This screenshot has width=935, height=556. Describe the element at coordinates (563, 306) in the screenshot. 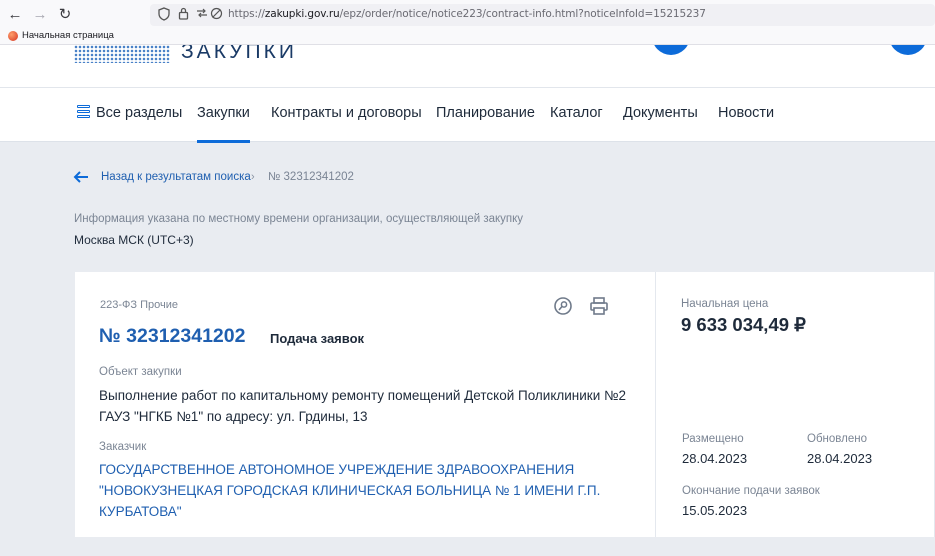

I see `watch-icon` at that location.